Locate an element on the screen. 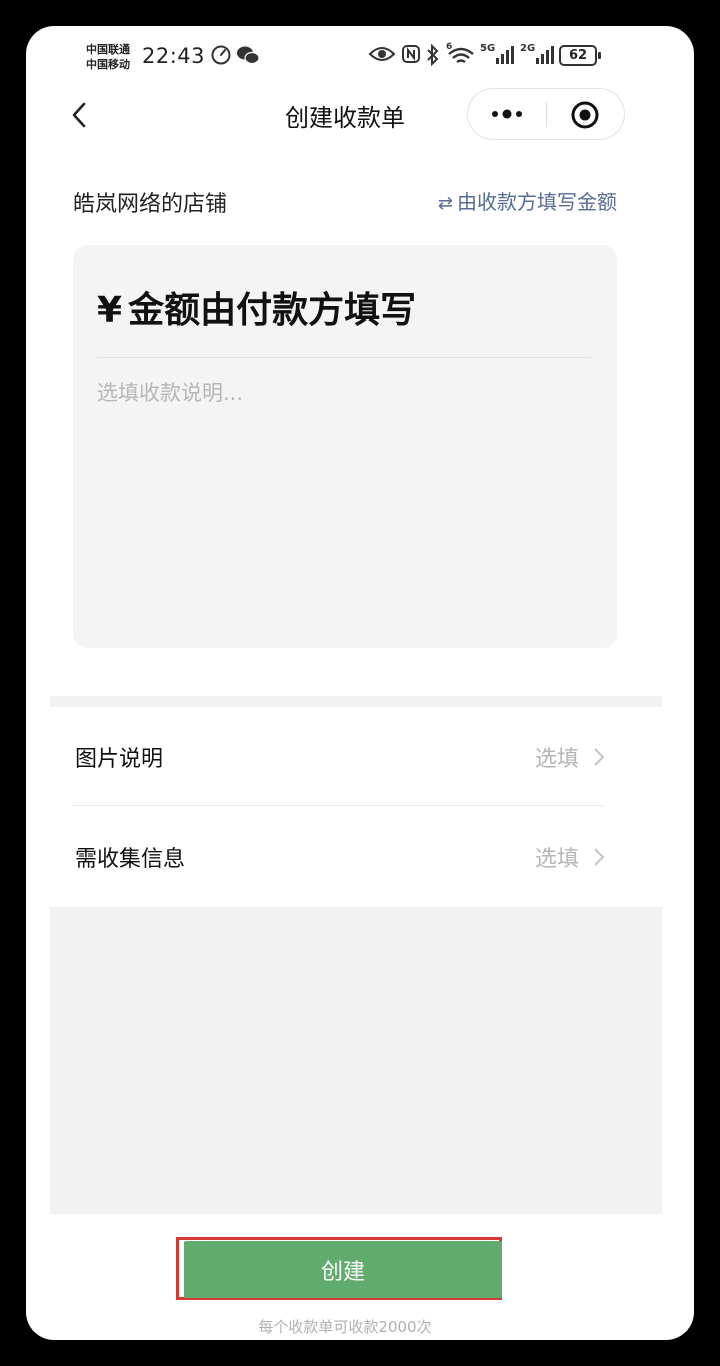 The height and width of the screenshot is (1366, 720). shop-name: 皓岚网络的店铺 is located at coordinates (150, 204).